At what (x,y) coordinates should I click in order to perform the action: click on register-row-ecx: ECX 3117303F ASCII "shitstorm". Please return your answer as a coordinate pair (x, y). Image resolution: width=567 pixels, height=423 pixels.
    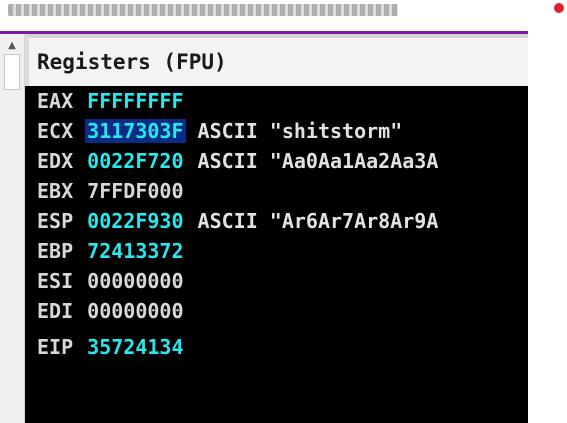
    Looking at the image, I should click on (219, 131).